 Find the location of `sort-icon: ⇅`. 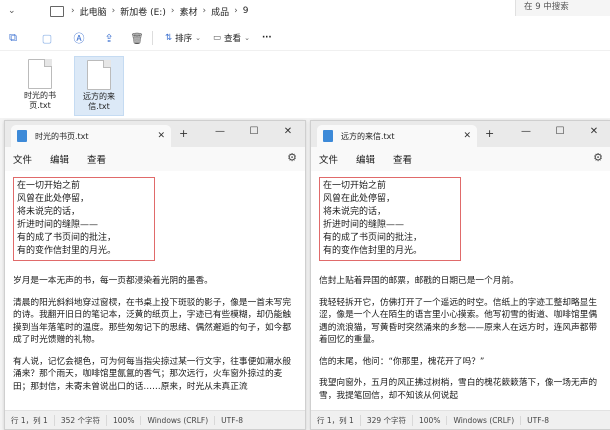

sort-icon: ⇅ is located at coordinates (169, 38).